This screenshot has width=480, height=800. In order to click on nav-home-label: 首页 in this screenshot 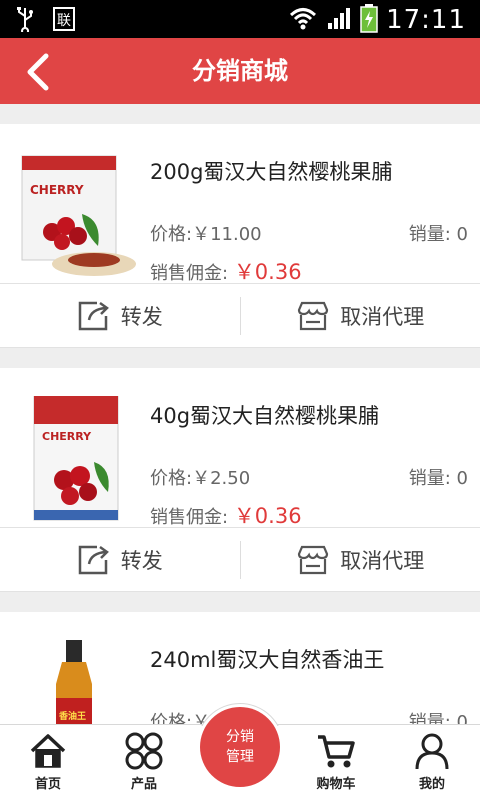, I will do `click(47, 784)`.